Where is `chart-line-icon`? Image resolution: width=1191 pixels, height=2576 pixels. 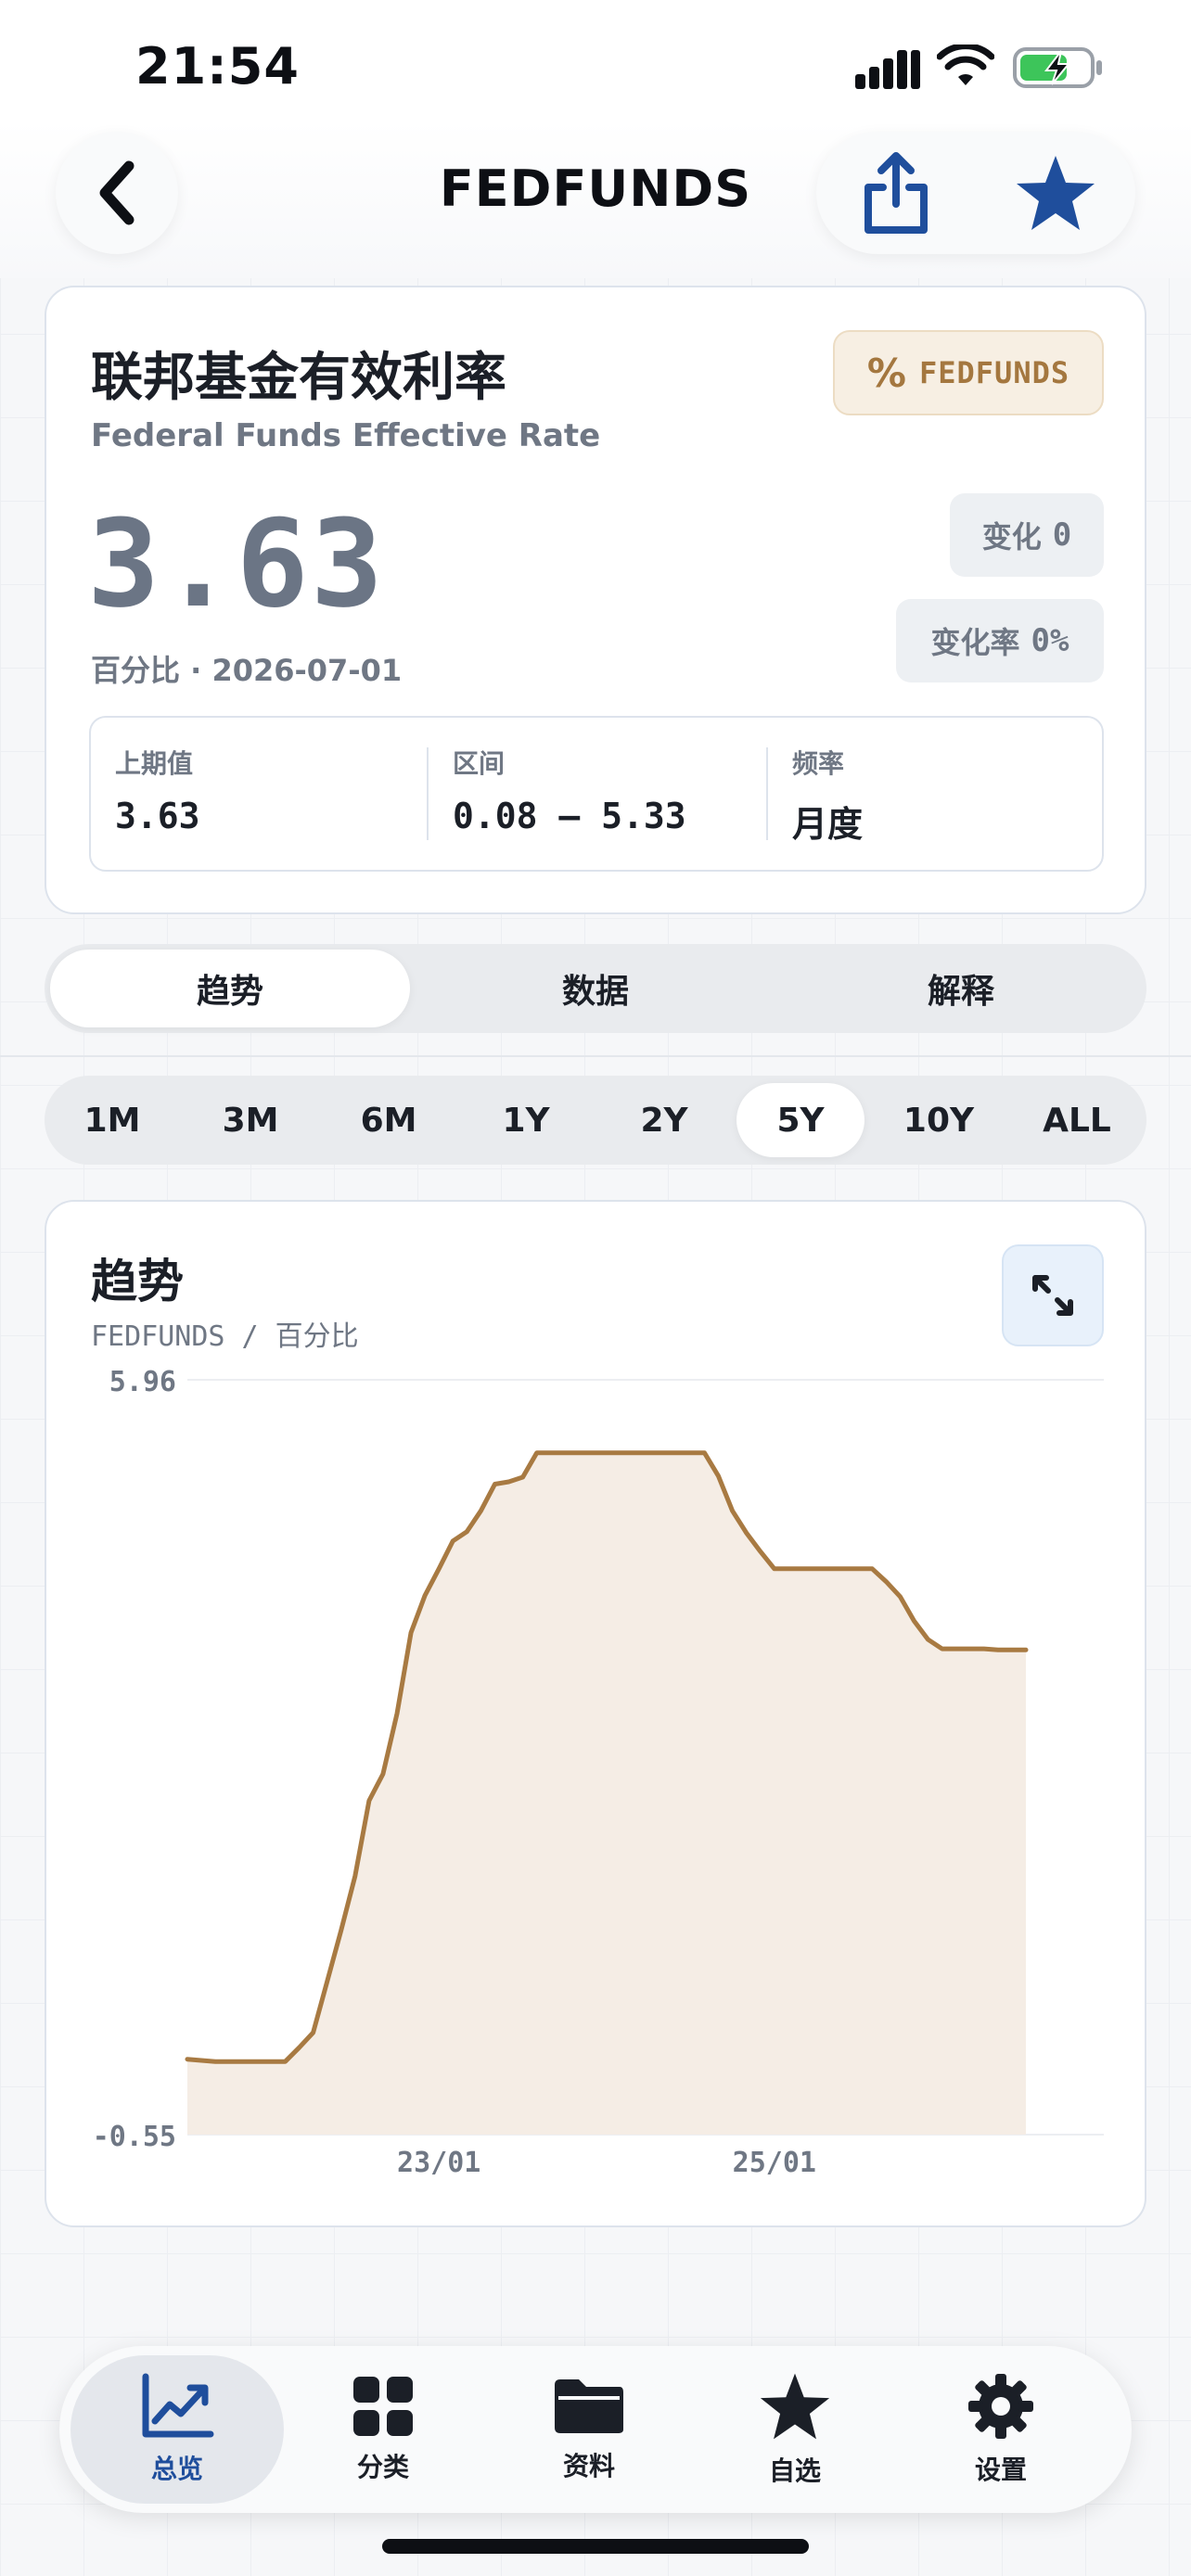
chart-line-icon is located at coordinates (178, 2406).